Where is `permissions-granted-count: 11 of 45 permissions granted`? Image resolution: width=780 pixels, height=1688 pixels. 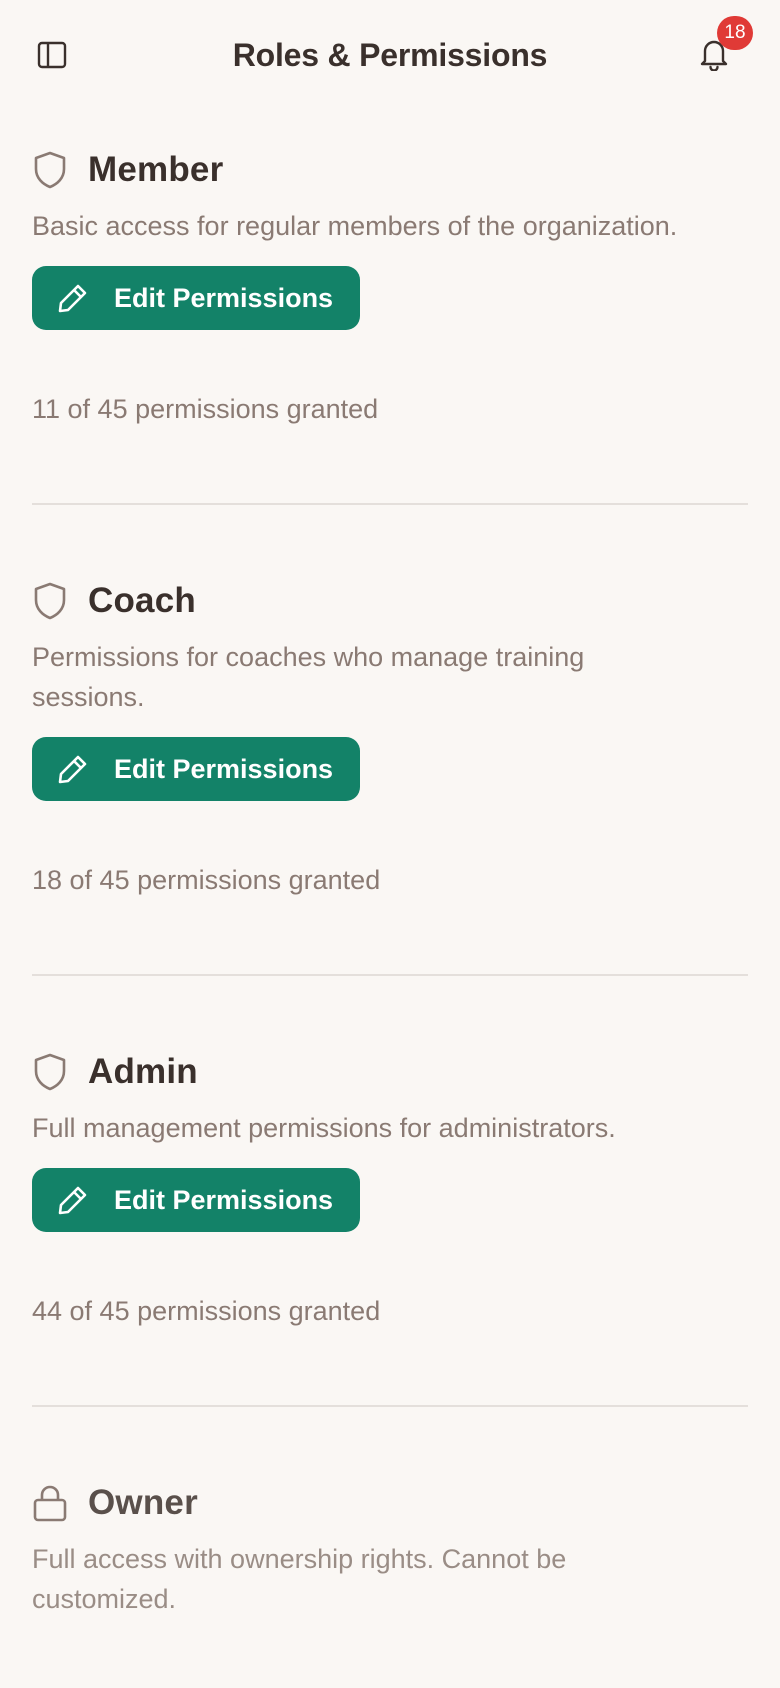 permissions-granted-count: 11 of 45 permissions granted is located at coordinates (205, 409).